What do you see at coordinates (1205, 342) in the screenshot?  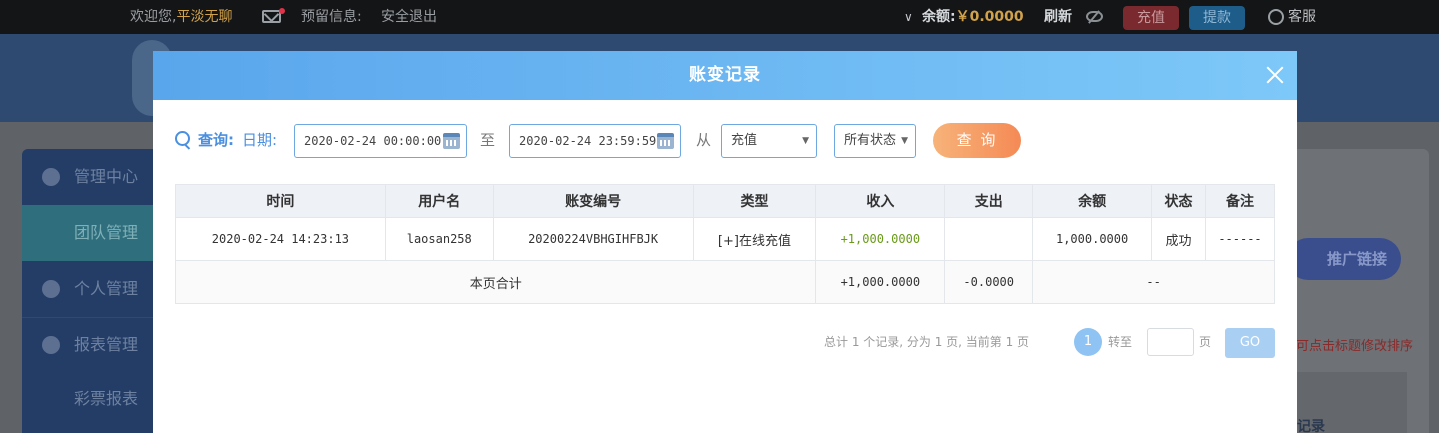 I see `page-suffix-label: 页` at bounding box center [1205, 342].